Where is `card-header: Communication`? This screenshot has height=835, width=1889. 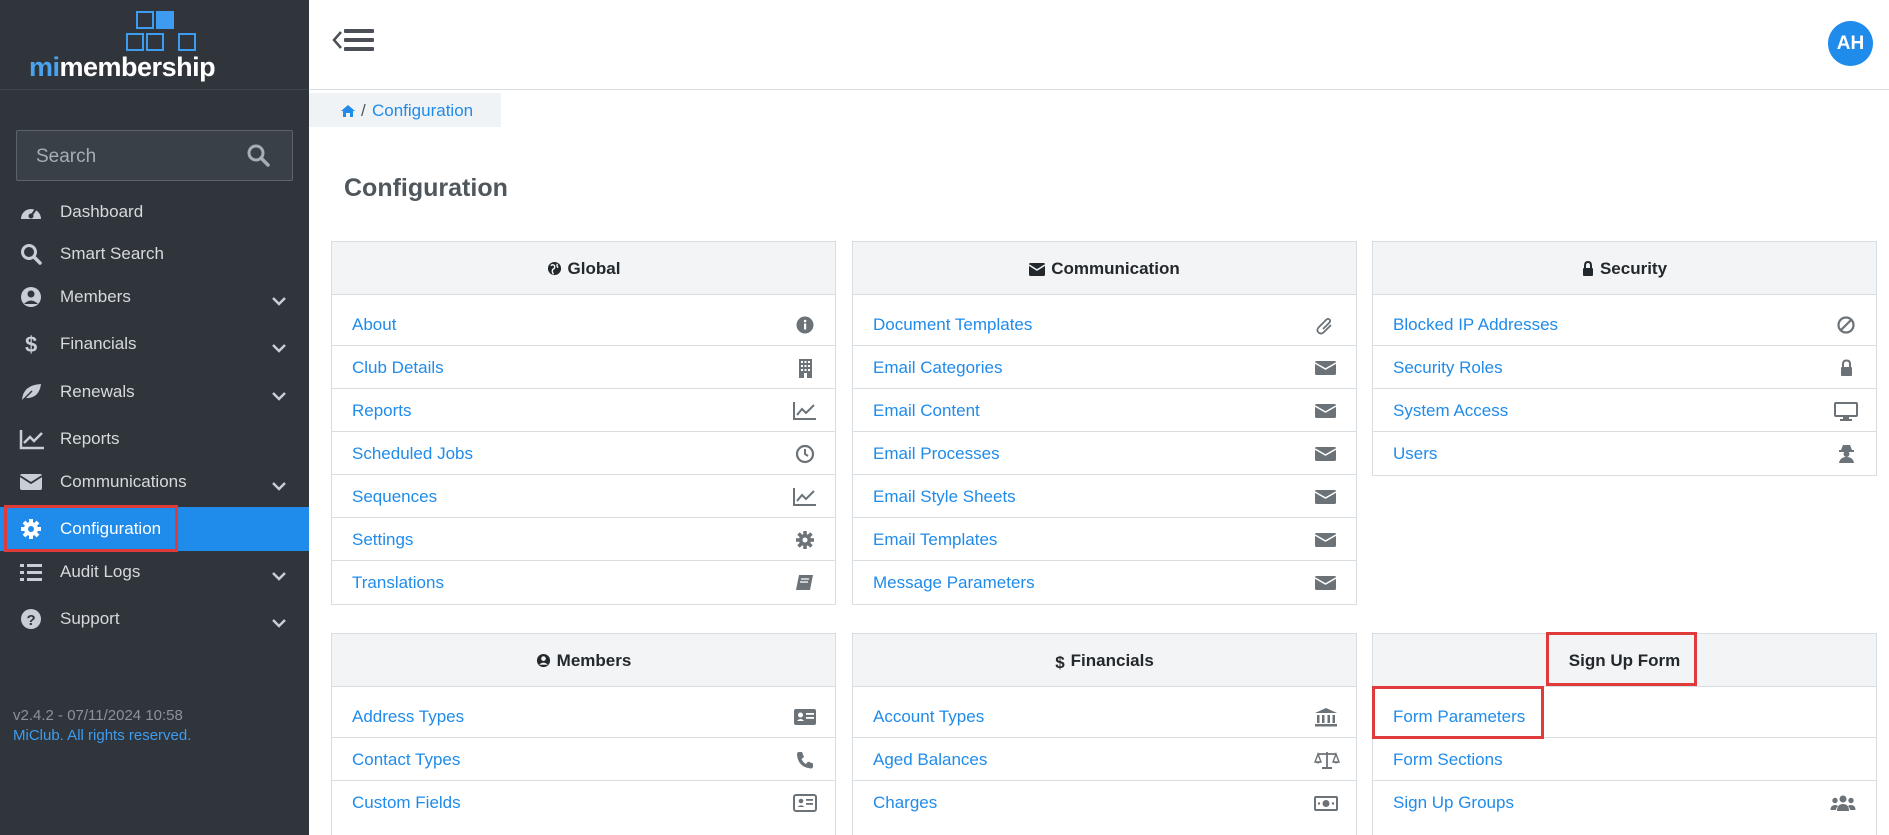 card-header: Communication is located at coordinates (1104, 268).